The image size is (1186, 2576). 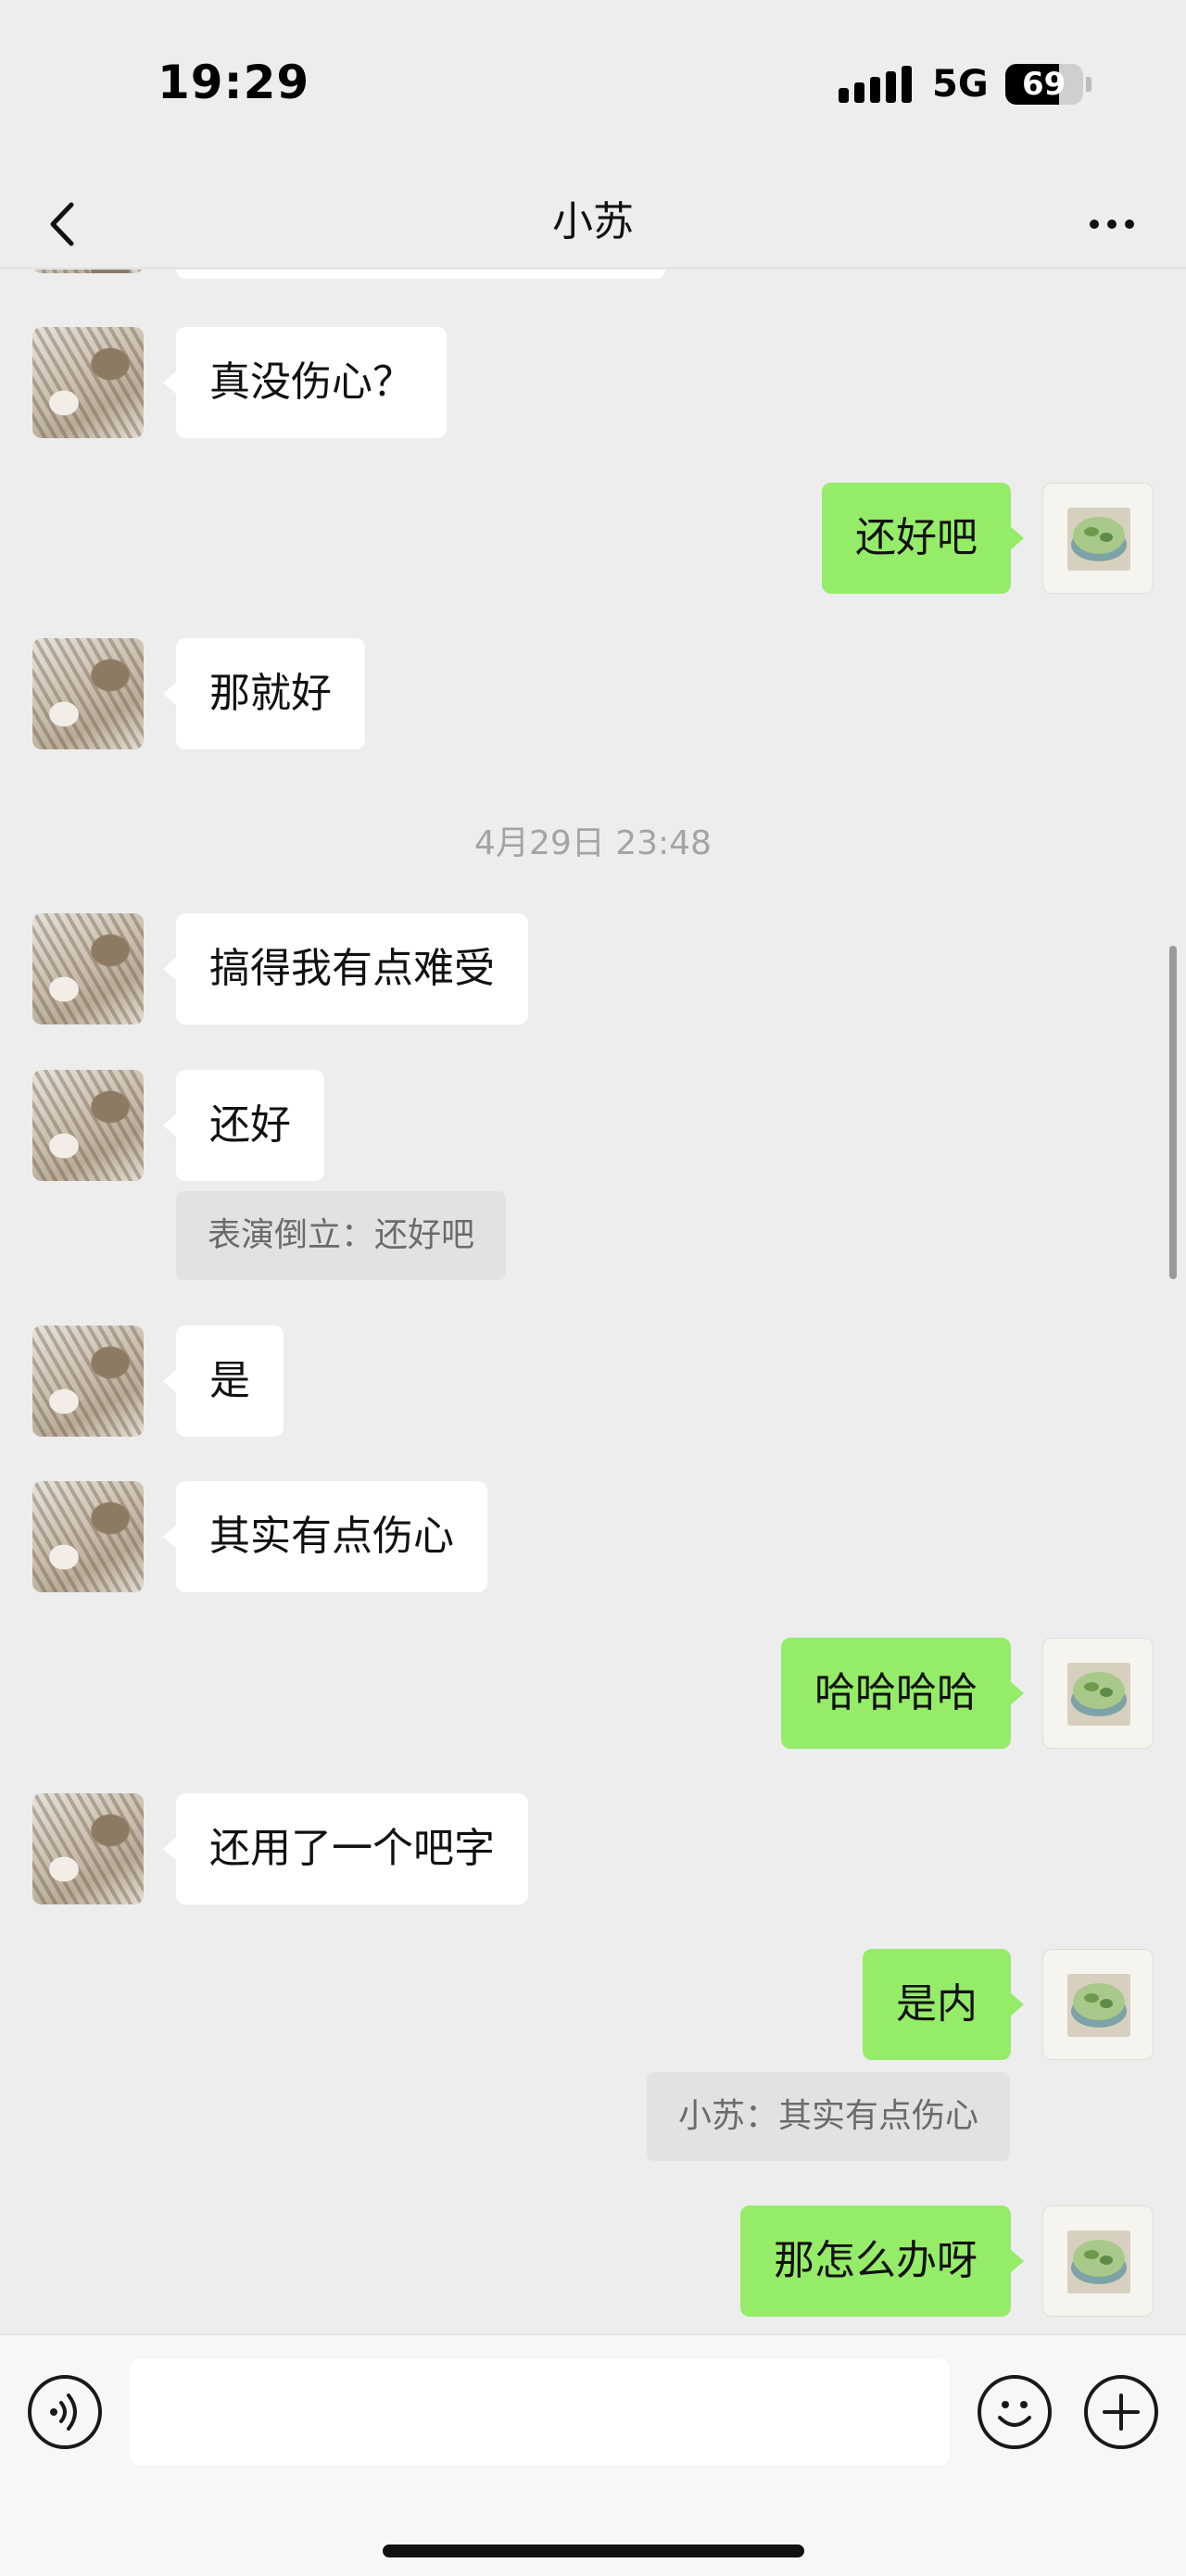 What do you see at coordinates (593, 88) in the screenshot?
I see `status-bar: 19:29 5G 69` at bounding box center [593, 88].